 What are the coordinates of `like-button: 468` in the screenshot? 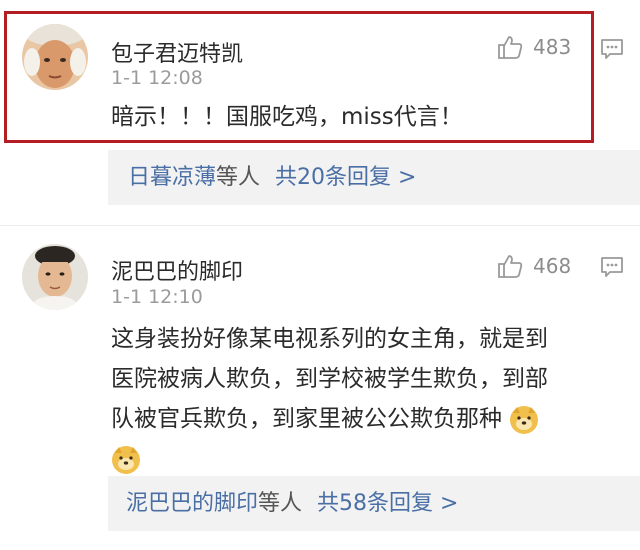 It's located at (534, 266).